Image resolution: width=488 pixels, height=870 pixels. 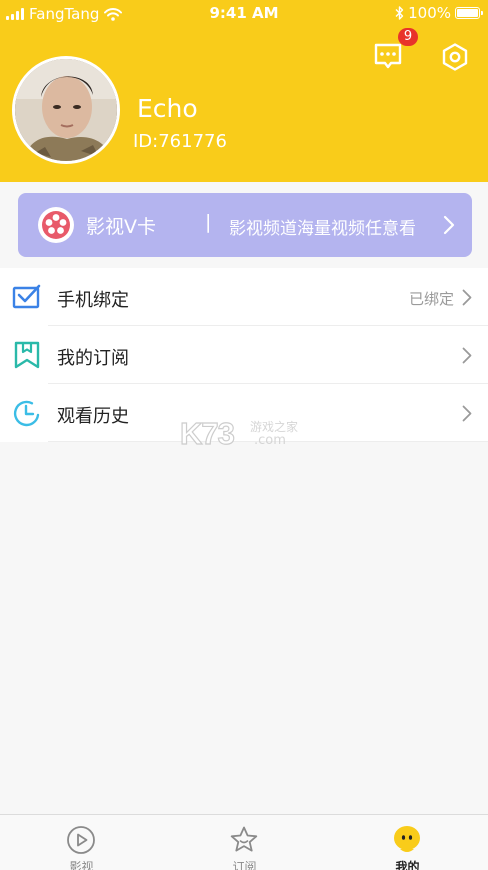 I want to click on tab-label: 订阅, so click(x=244, y=865).